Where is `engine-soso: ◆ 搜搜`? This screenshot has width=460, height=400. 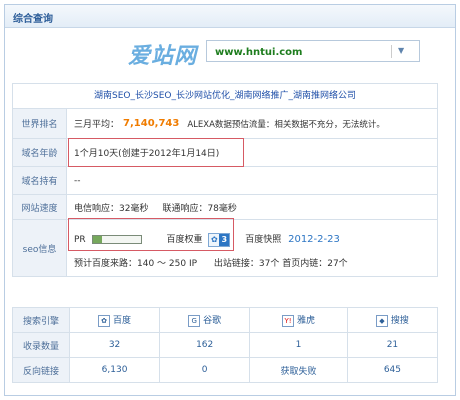 engine-soso: ◆ 搜搜 is located at coordinates (392, 320).